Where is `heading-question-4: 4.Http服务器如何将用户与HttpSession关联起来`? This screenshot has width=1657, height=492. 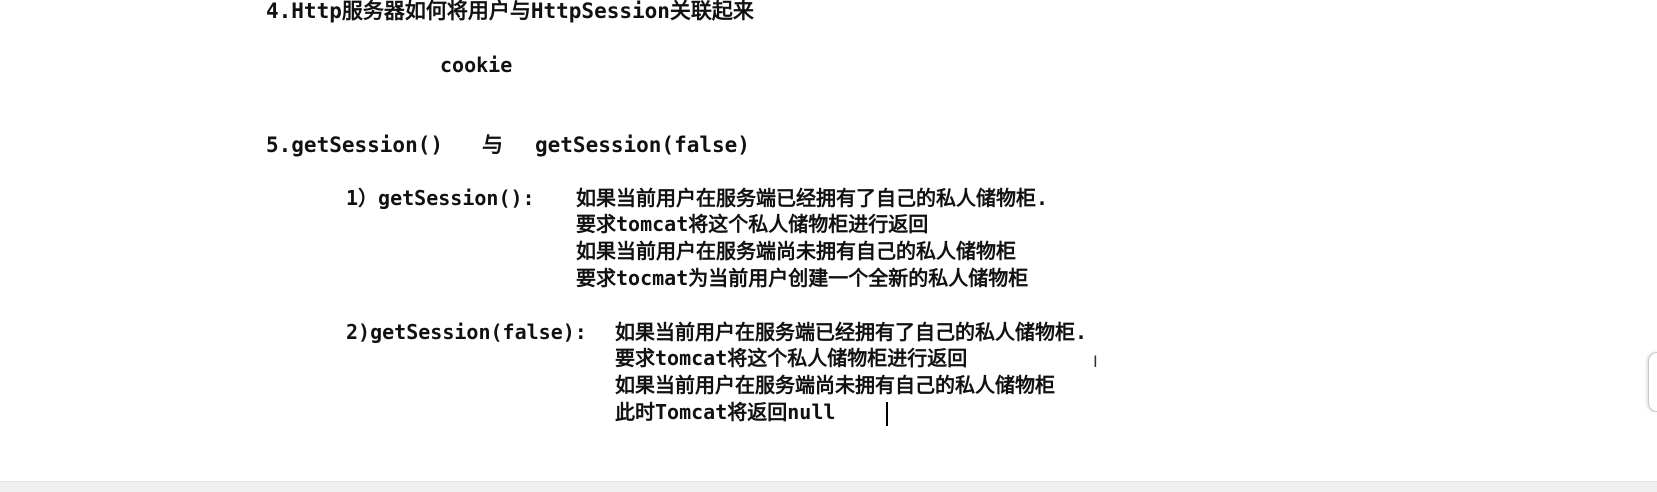 heading-question-4: 4.Http服务器如何将用户与HttpSession关联起来 is located at coordinates (510, 11).